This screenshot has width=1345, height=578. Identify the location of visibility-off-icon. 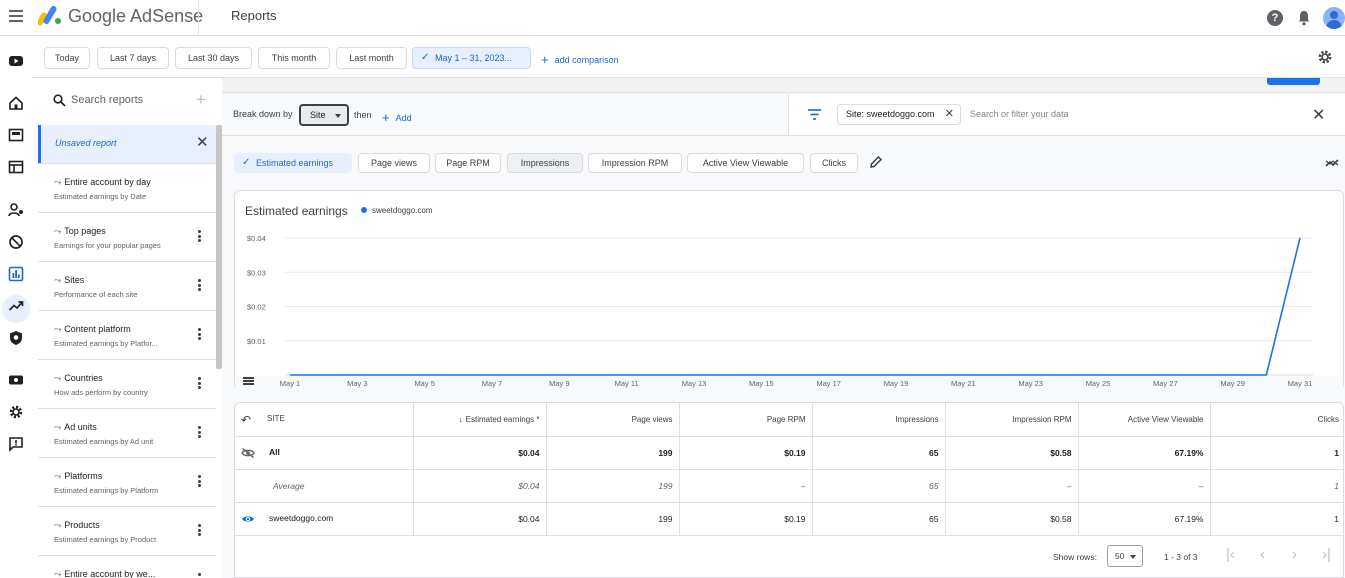
(248, 452).